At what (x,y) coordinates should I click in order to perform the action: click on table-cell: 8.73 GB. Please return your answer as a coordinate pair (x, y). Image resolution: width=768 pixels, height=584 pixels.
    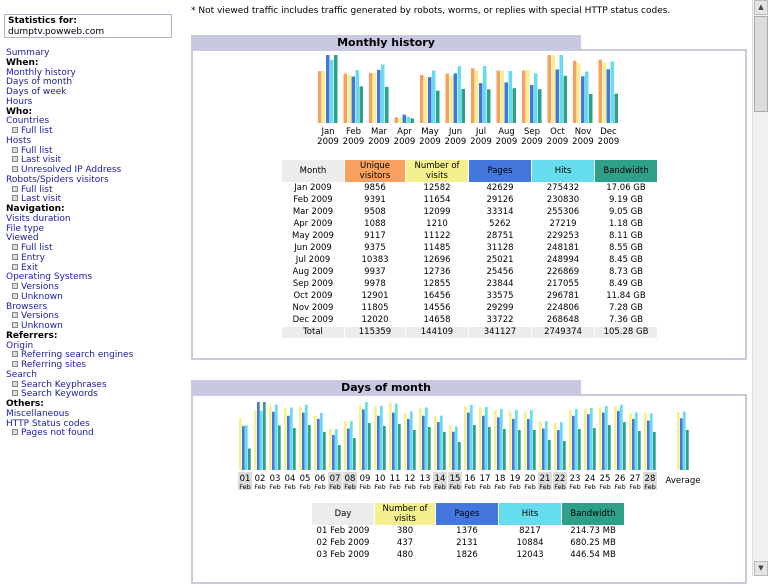
    Looking at the image, I should click on (626, 272).